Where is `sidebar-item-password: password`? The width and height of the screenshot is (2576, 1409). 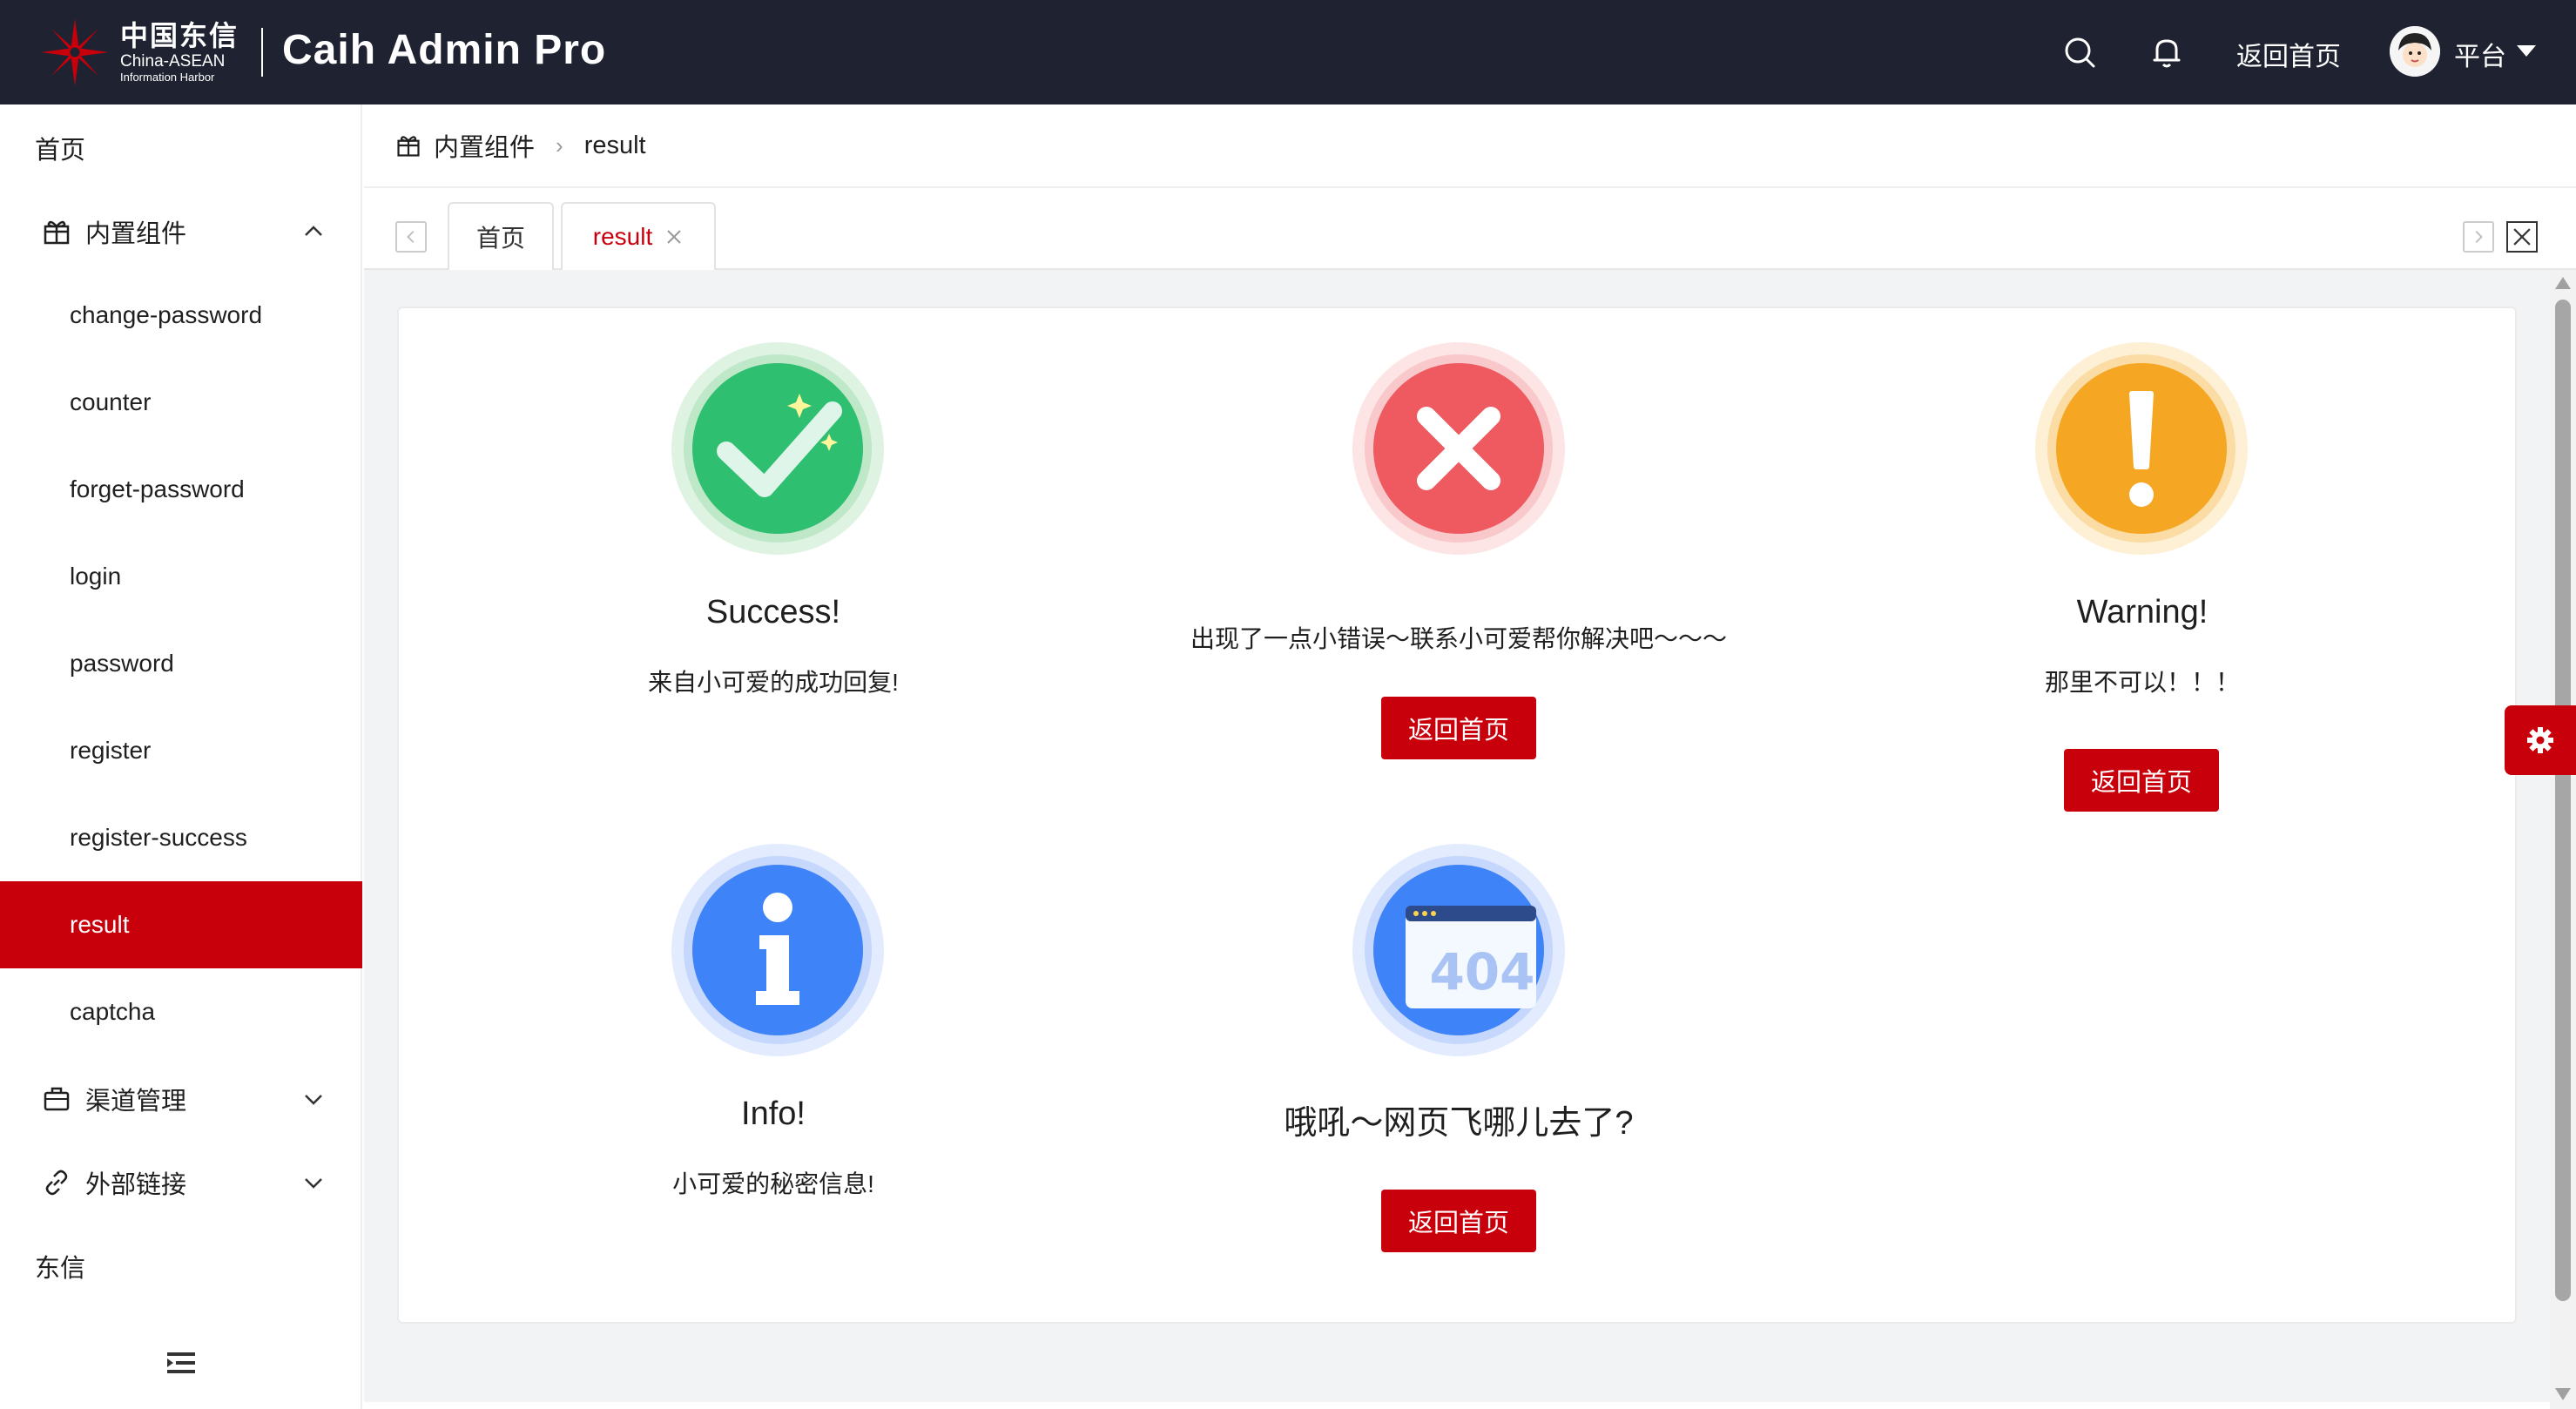
sidebar-item-password: password is located at coordinates (181, 663).